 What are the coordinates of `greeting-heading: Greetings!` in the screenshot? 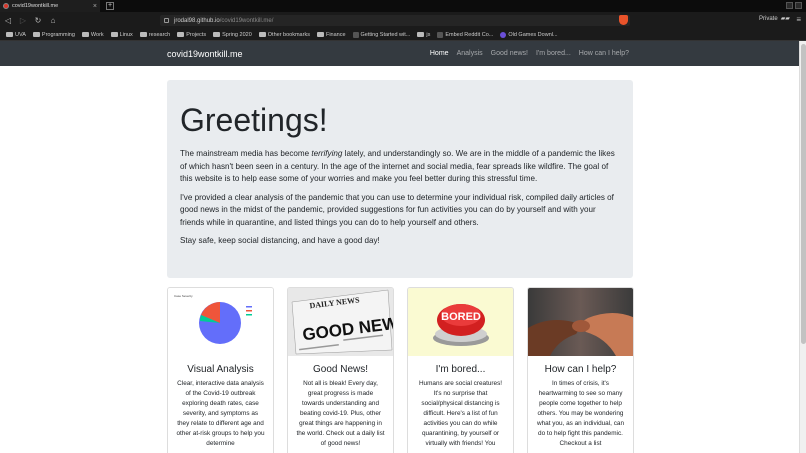 It's located at (254, 120).